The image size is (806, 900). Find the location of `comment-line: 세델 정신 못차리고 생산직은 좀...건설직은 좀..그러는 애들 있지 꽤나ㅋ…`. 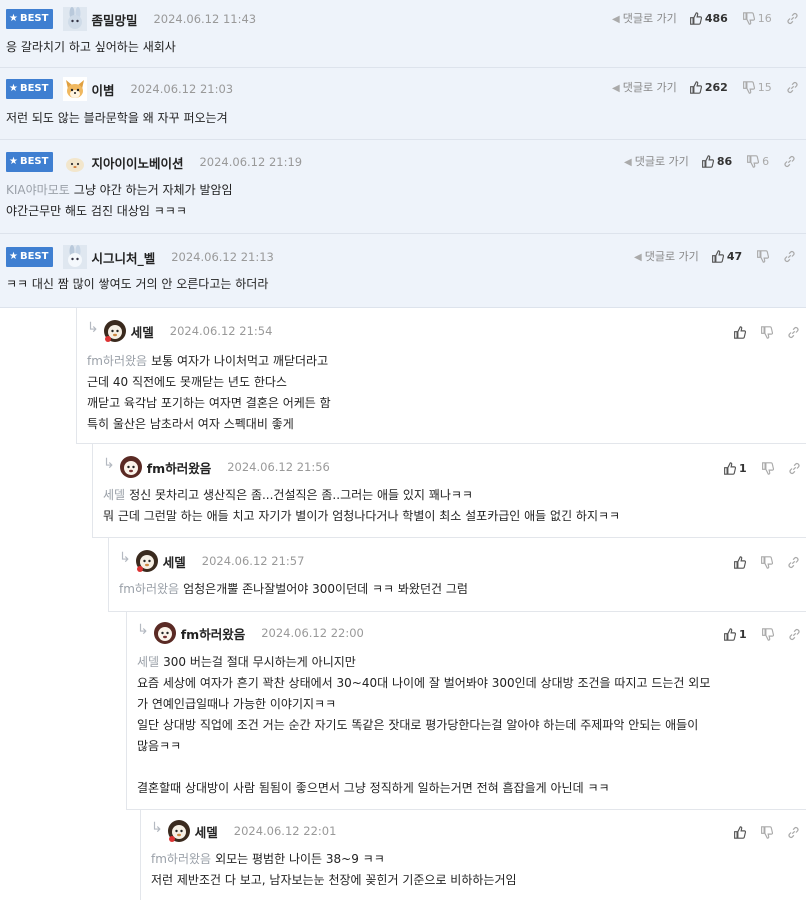

comment-line: 세델 정신 못차리고 생산직은 좀...건설직은 좀..그러는 애들 있지 꽤나ㅋ… is located at coordinates (361, 495).